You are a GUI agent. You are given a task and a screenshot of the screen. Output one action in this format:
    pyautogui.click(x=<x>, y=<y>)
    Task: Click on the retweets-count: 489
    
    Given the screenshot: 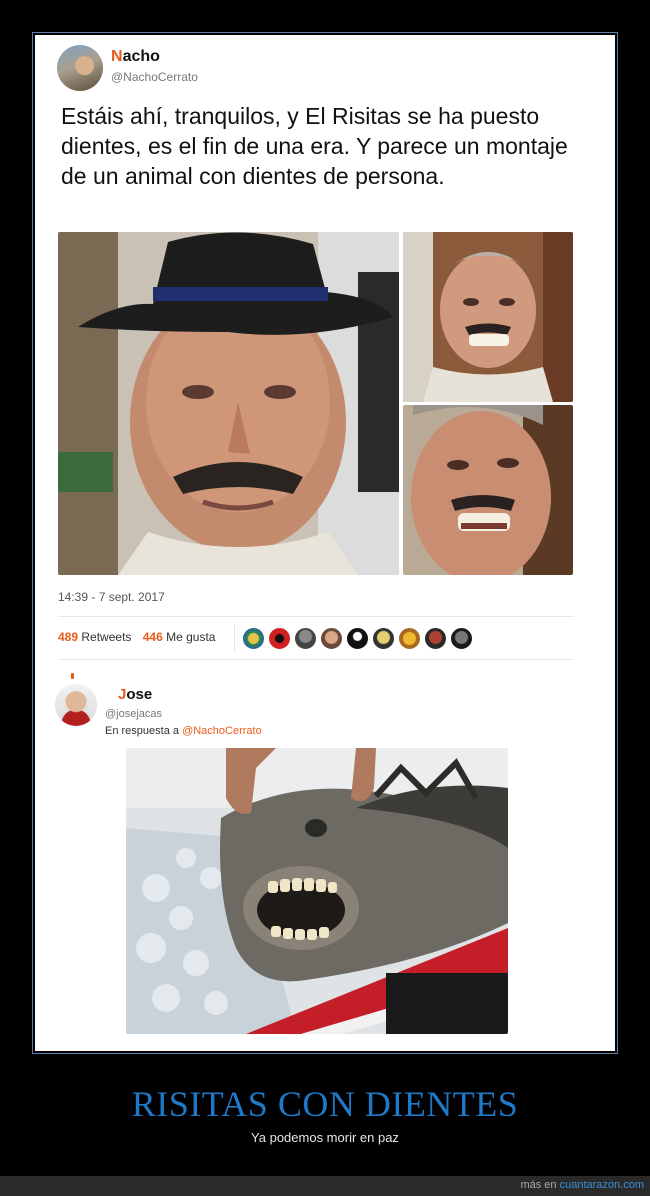 What is the action you would take?
    pyautogui.click(x=68, y=637)
    